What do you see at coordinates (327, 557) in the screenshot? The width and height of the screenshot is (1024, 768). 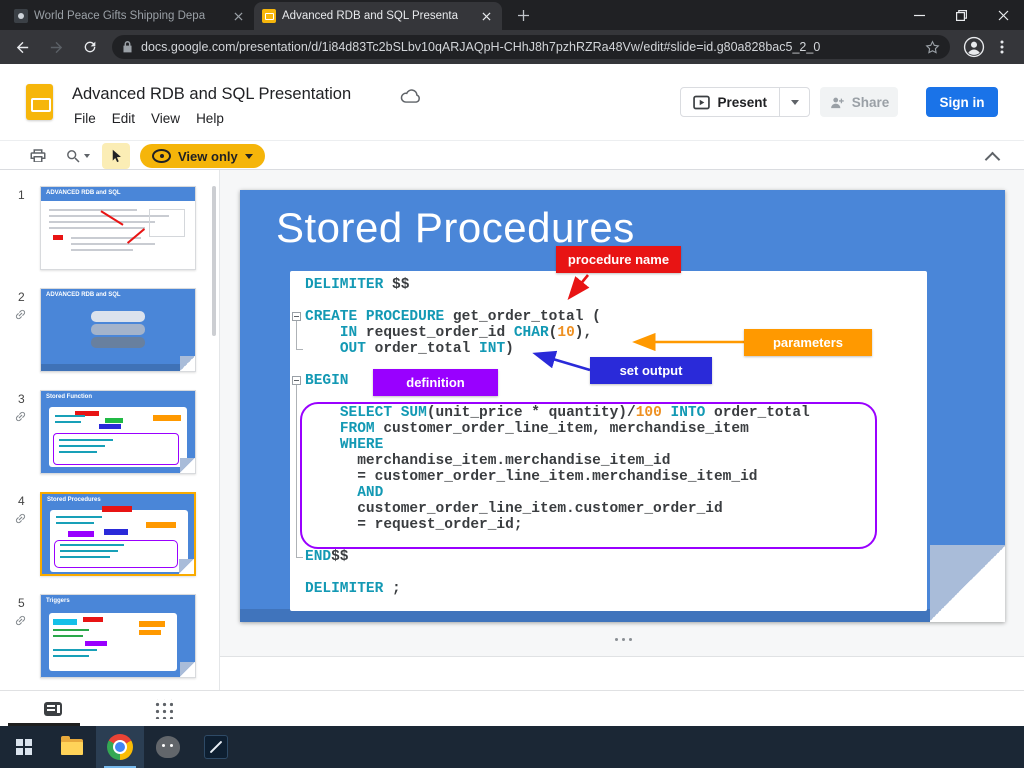 I see `code-line: END$$` at bounding box center [327, 557].